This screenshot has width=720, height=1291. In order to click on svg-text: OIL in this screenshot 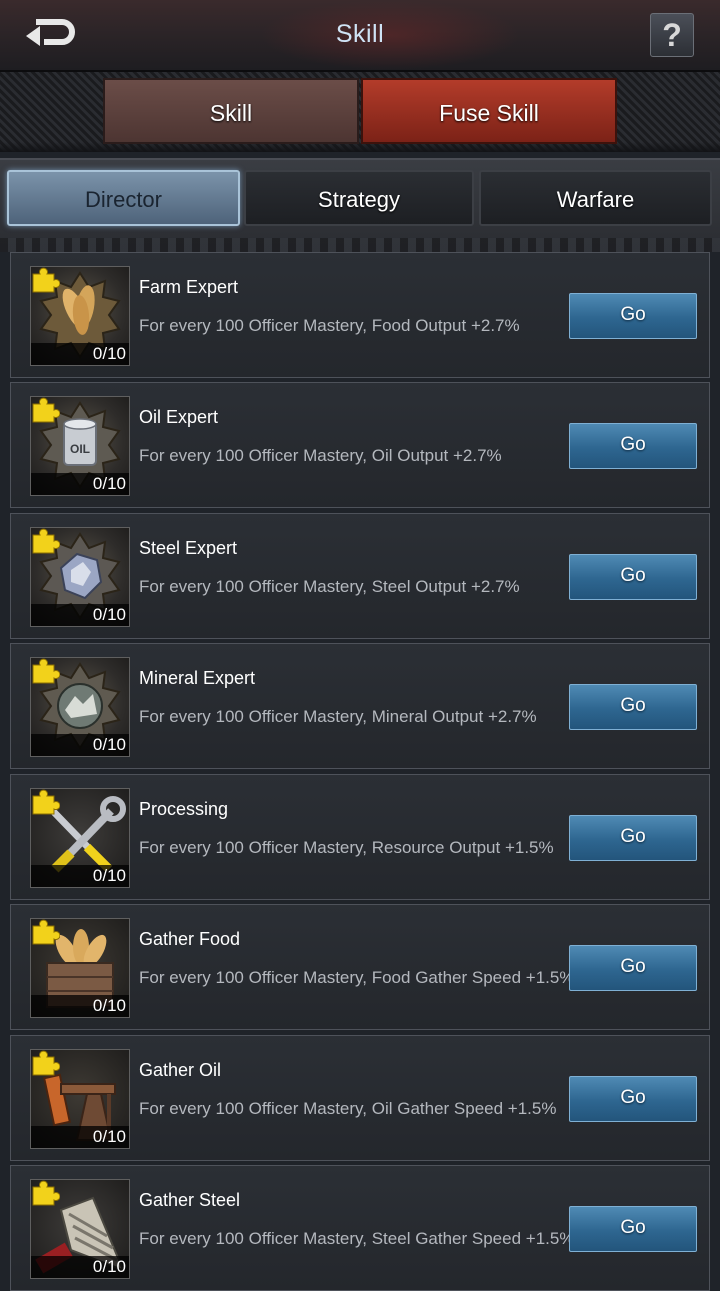, I will do `click(80, 449)`.